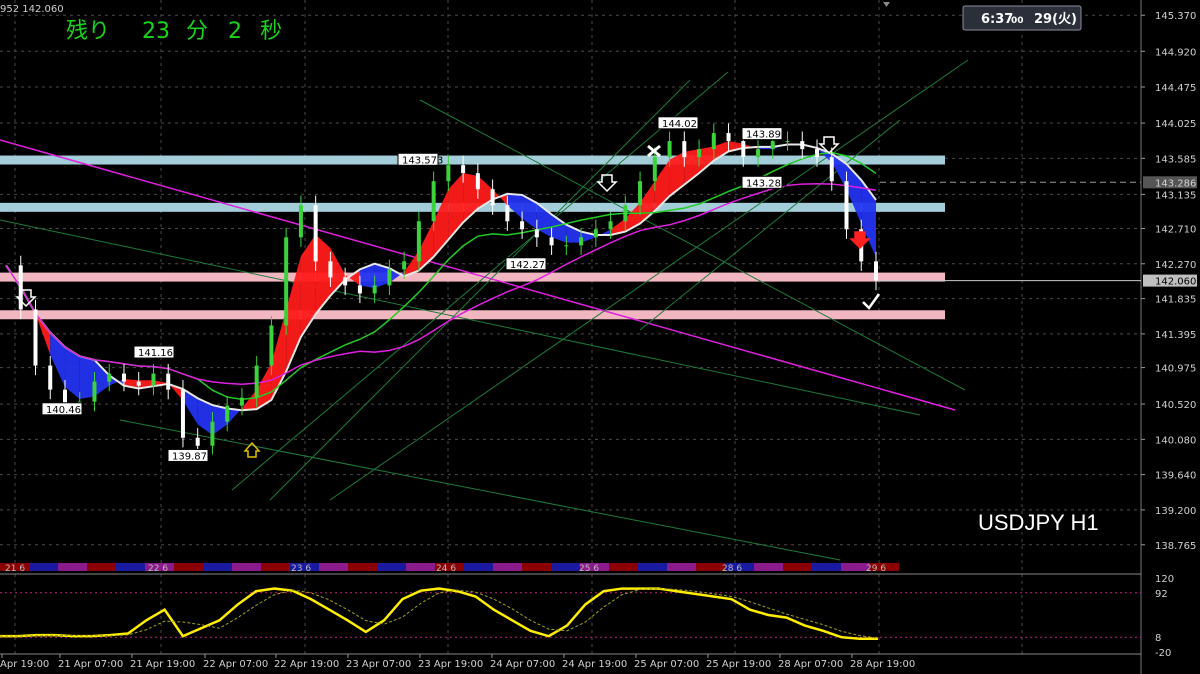  I want to click on price-annotation-label: 143.286, so click(766, 183).